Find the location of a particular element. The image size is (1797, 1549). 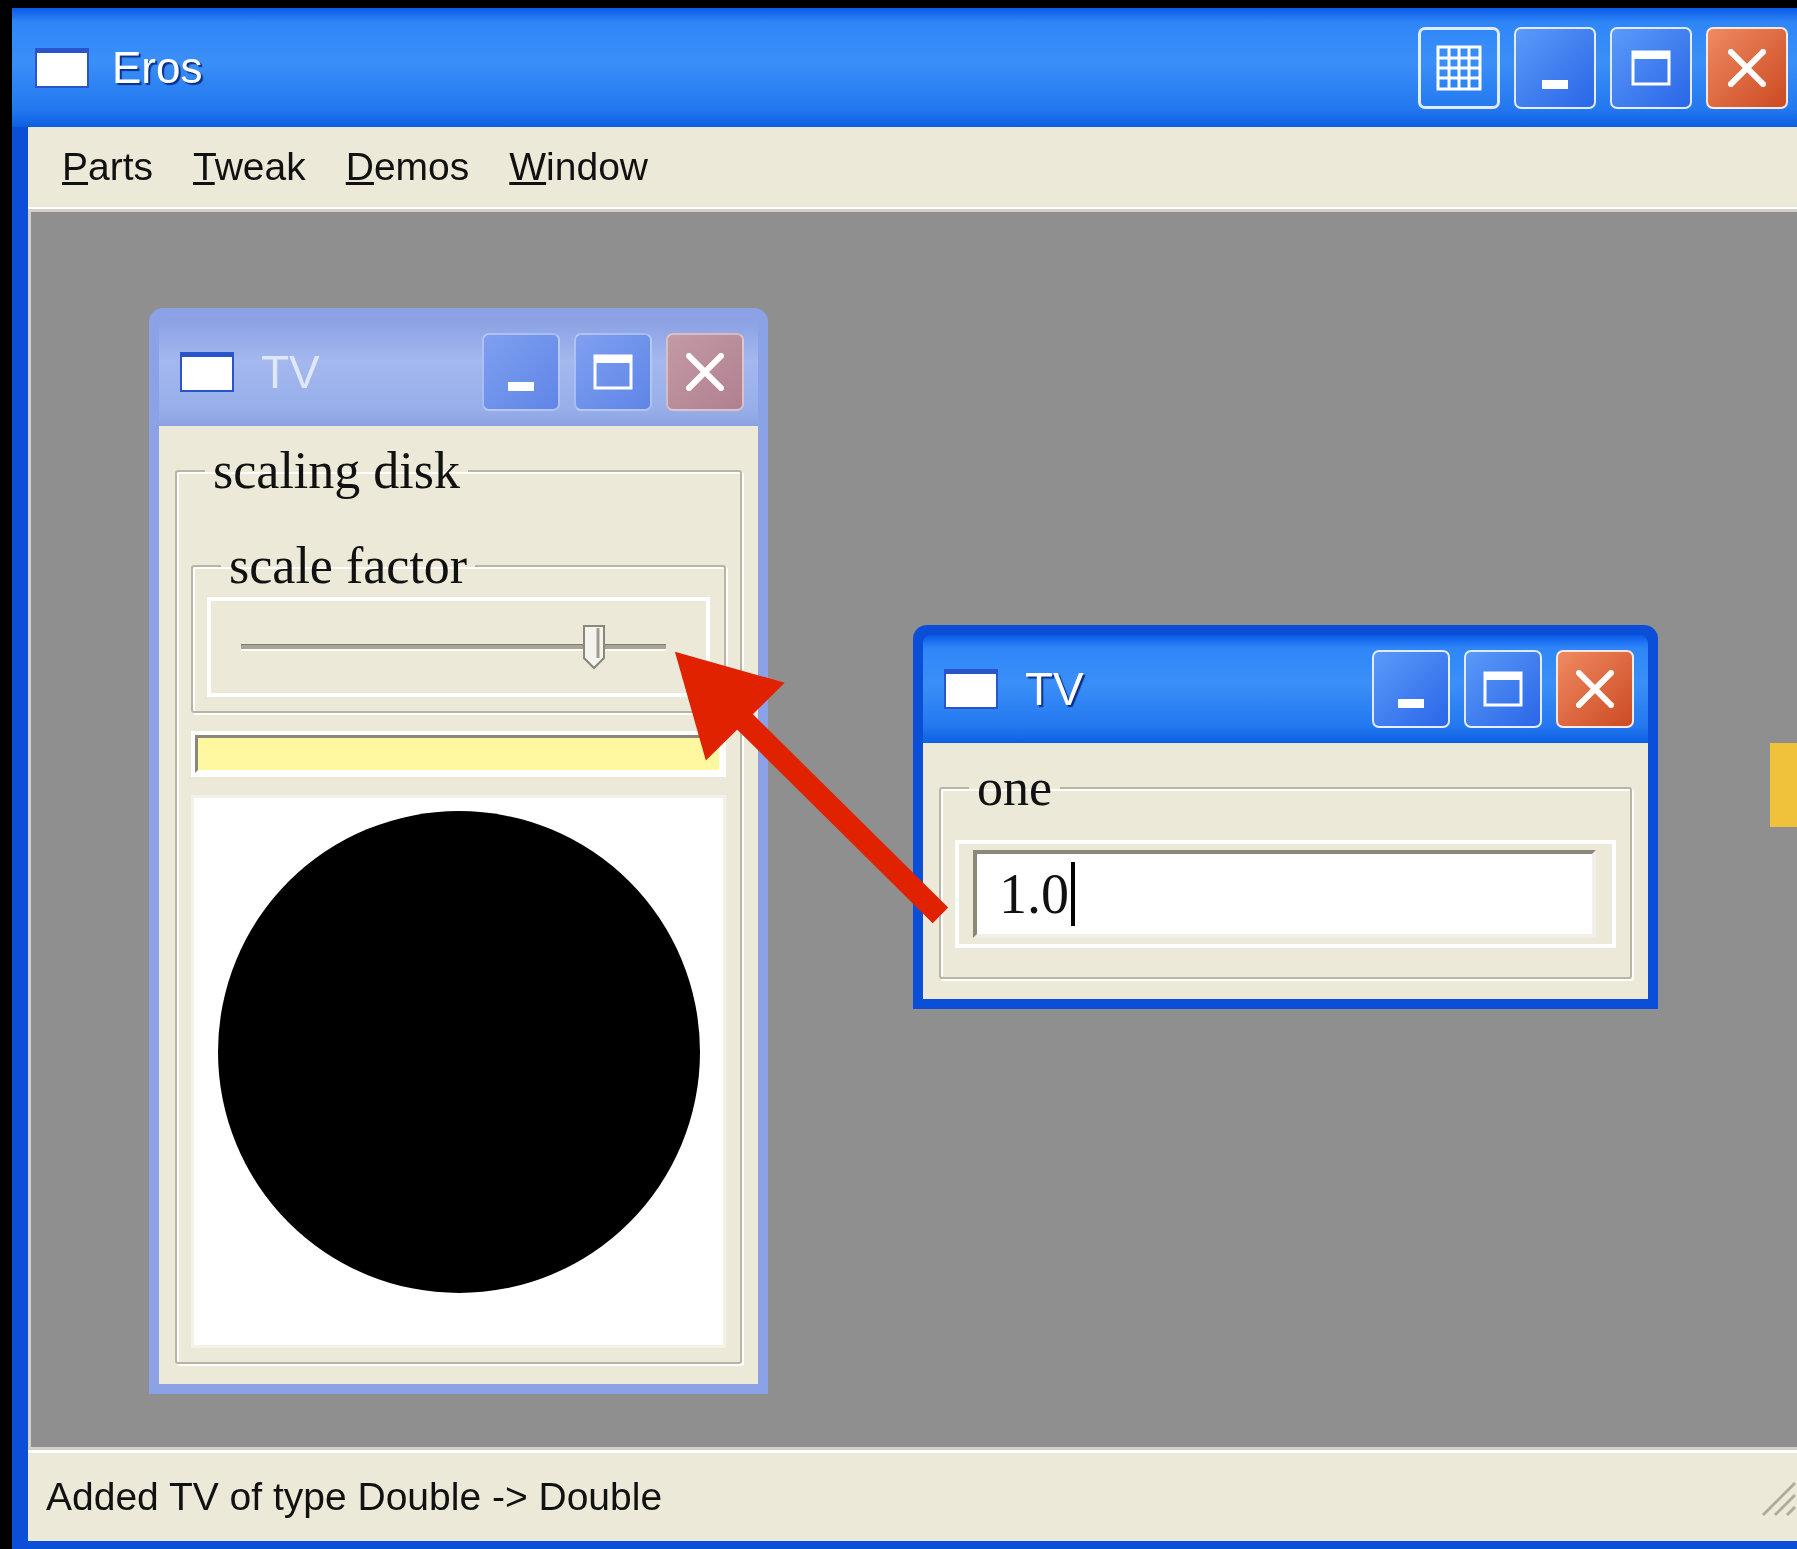

grid-icon is located at coordinates (1459, 67).